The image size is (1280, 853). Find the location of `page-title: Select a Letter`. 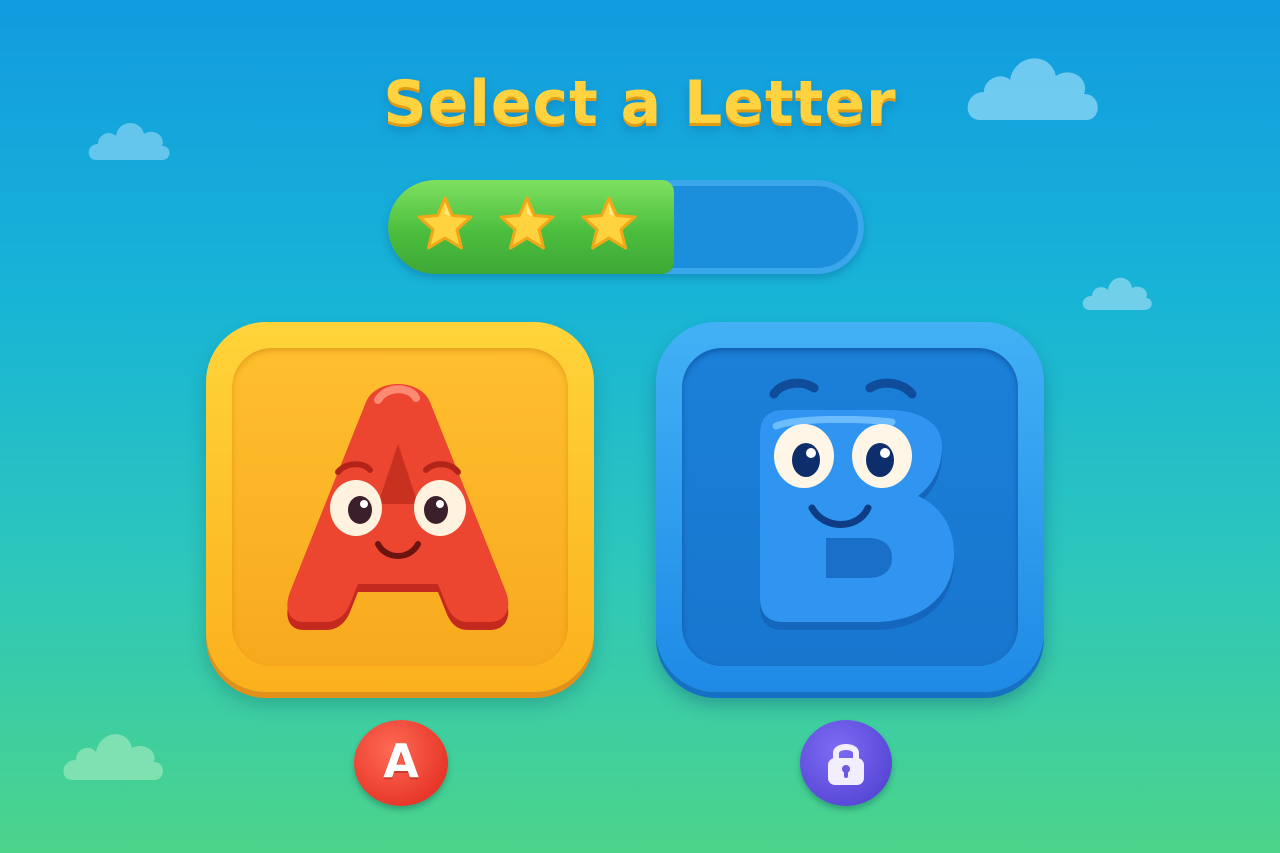

page-title: Select a Letter is located at coordinates (640, 103).